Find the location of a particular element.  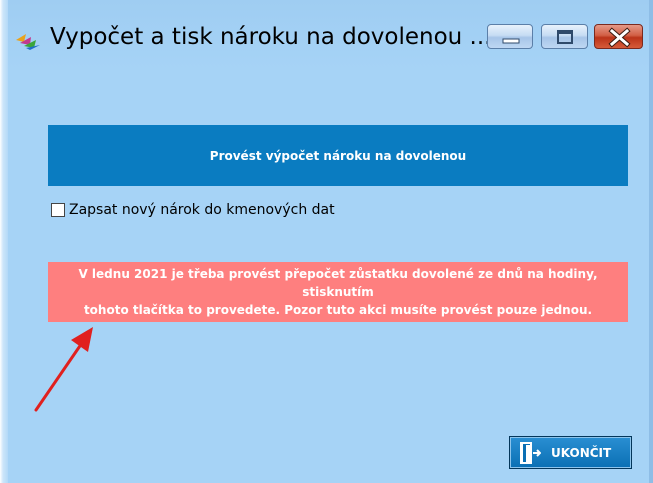

exit-door-icon is located at coordinates (530, 452).